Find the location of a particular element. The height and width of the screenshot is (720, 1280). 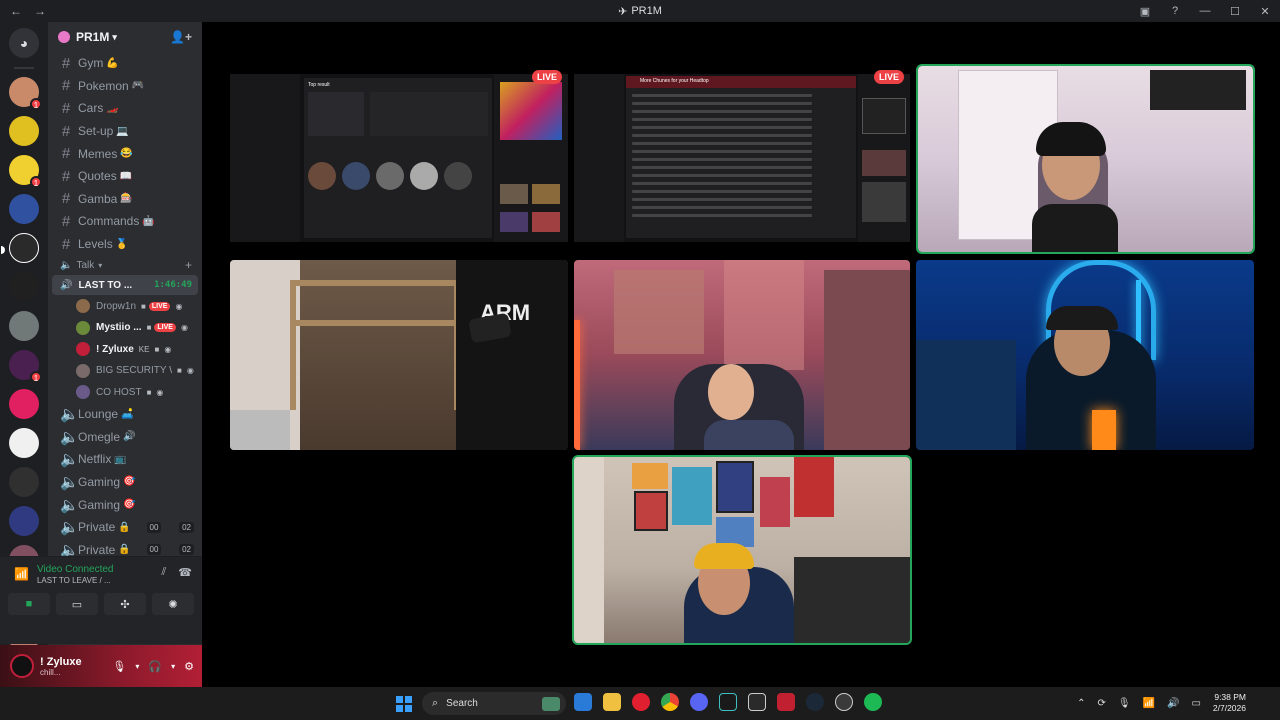

taskbar-search: ⌕ Search is located at coordinates (494, 703).